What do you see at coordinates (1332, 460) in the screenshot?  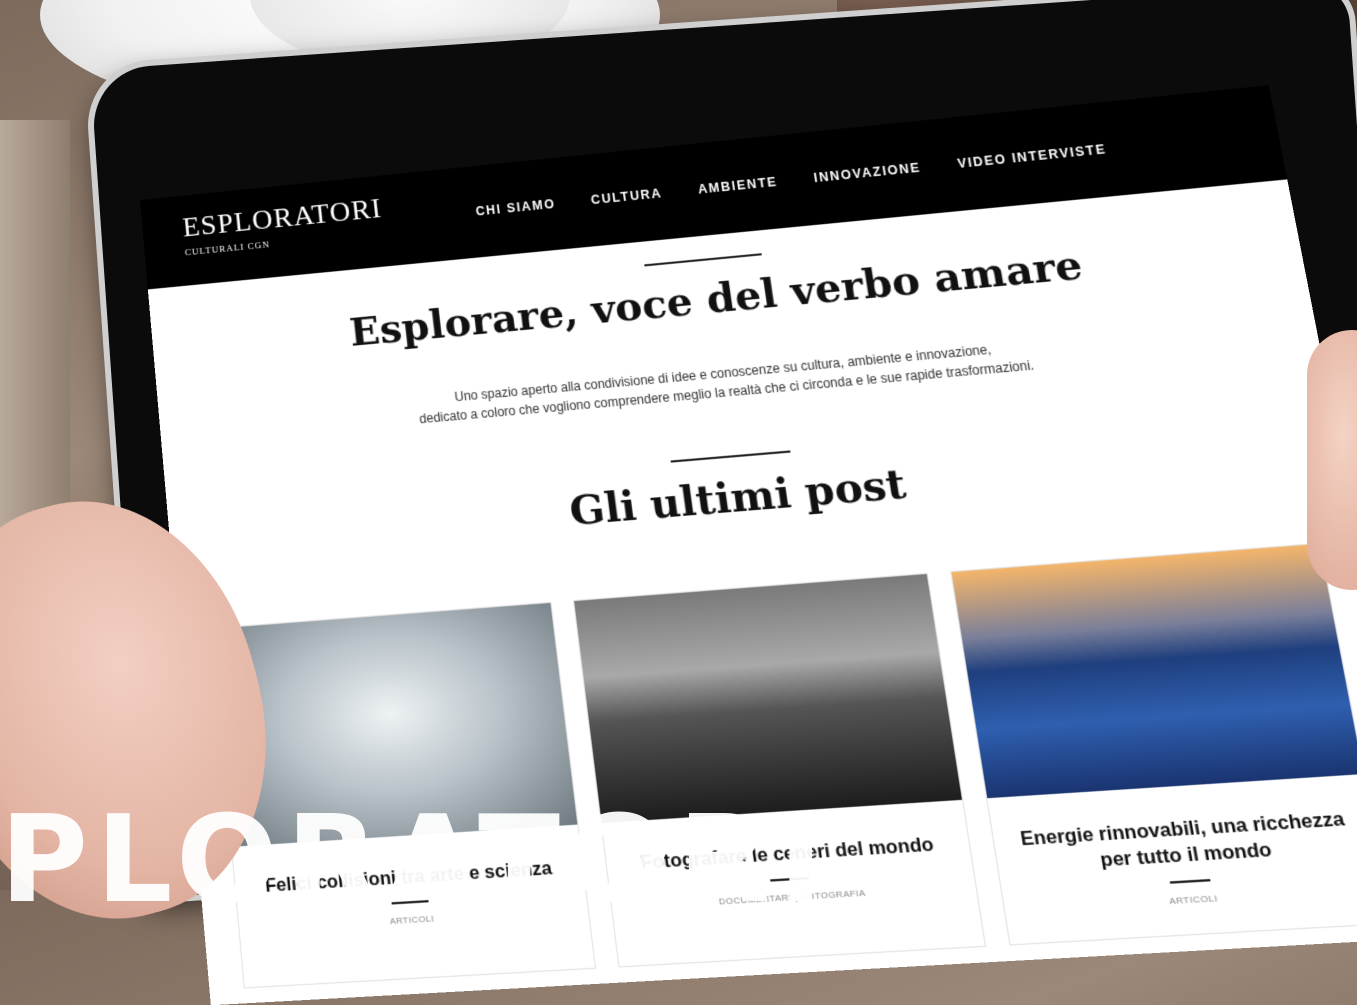 I see `right-thumb` at bounding box center [1332, 460].